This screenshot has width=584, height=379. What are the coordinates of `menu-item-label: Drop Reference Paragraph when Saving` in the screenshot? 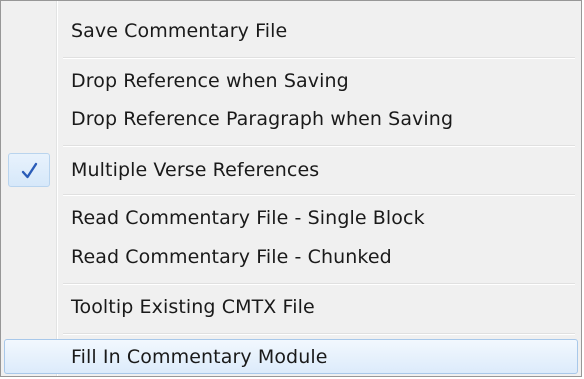 It's located at (262, 119).